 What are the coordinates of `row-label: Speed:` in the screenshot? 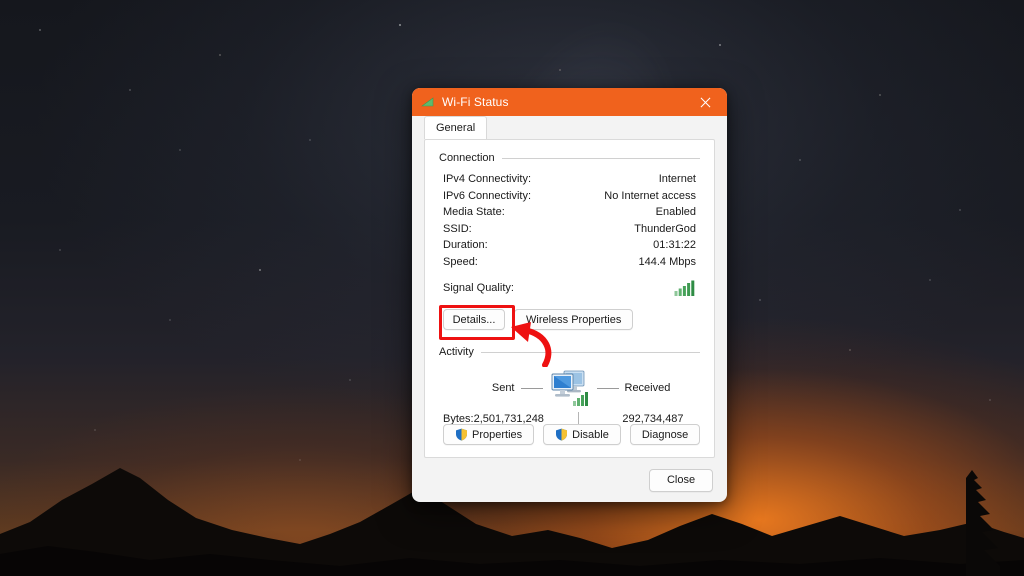 It's located at (460, 261).